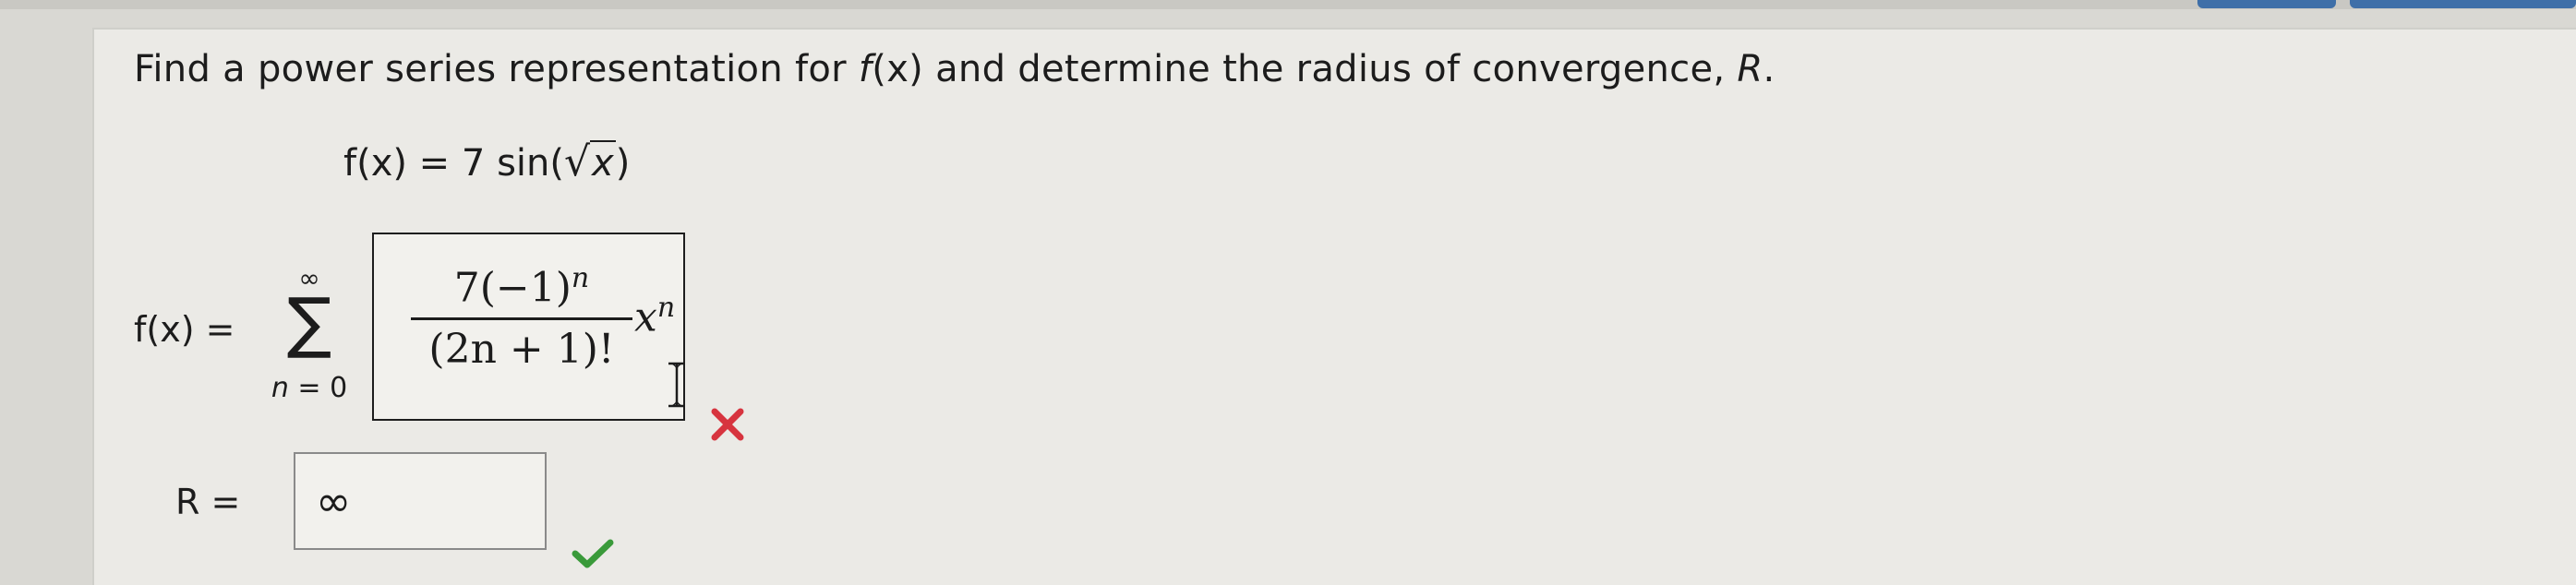 The image size is (2576, 585). I want to click on sigma-symbol: ∑, so click(309, 322).